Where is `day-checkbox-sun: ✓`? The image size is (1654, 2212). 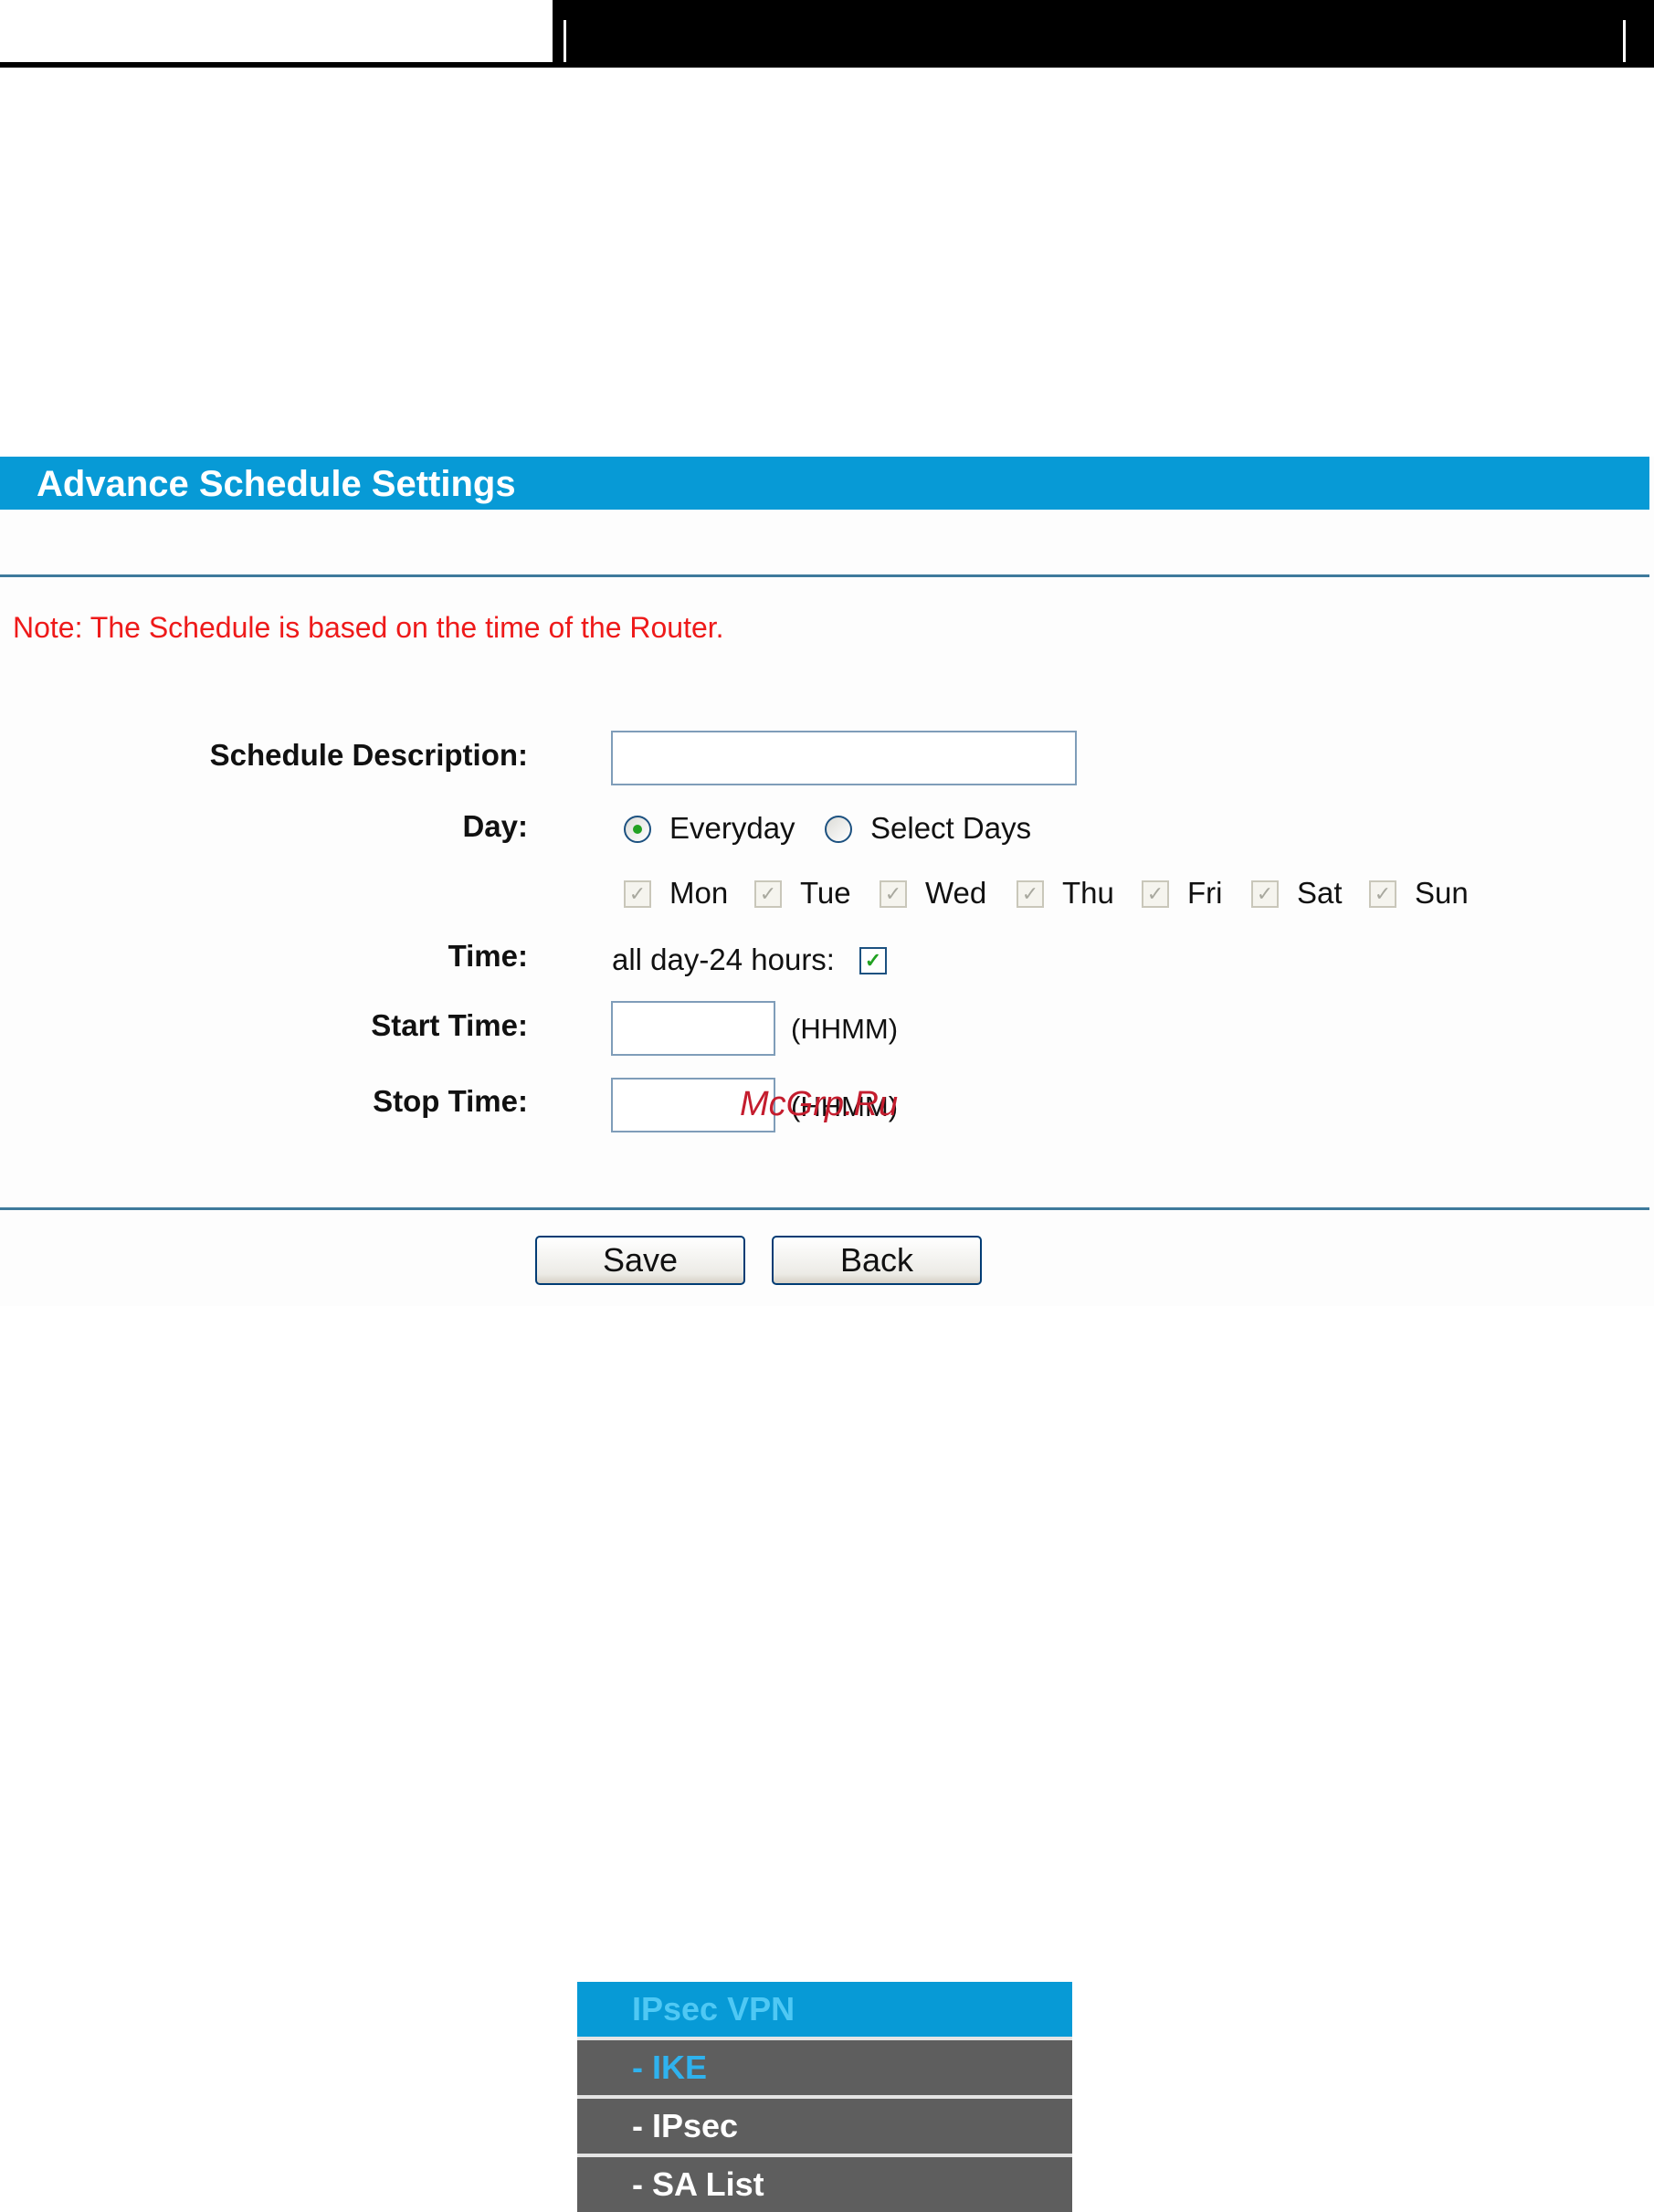
day-checkbox-sun: ✓ is located at coordinates (1382, 894).